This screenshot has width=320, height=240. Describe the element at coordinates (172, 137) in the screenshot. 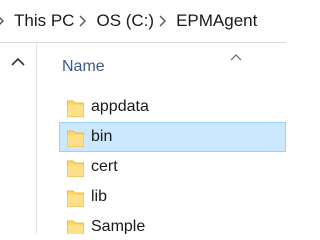

I see `list-item-bin: bin` at that location.